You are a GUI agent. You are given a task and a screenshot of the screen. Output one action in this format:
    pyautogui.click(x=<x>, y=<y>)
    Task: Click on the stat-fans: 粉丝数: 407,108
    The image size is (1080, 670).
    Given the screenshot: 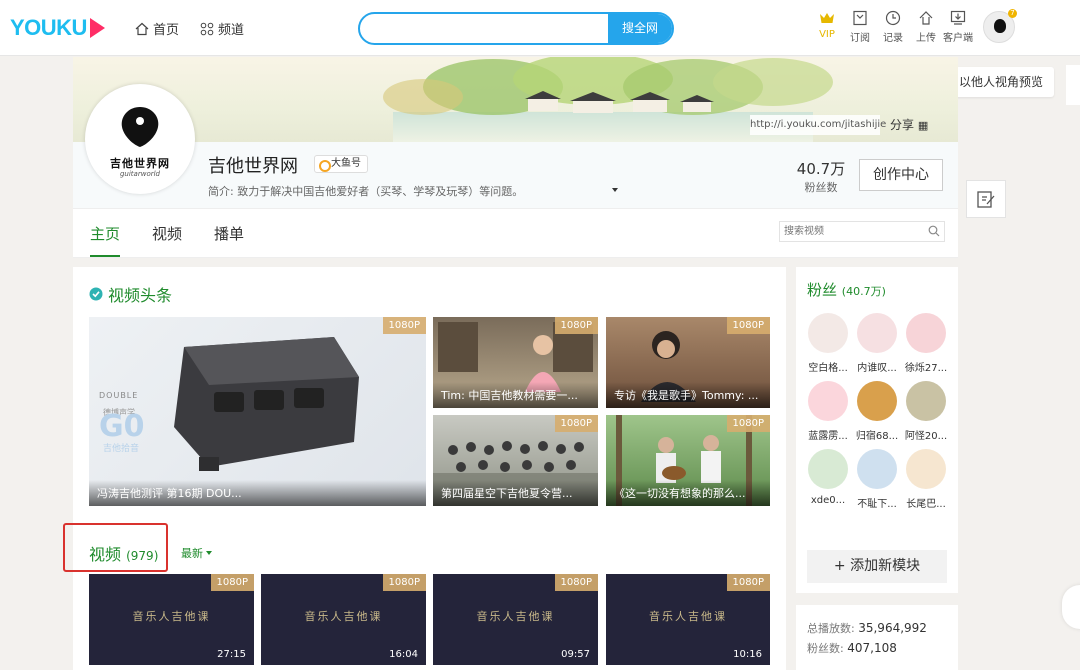 What is the action you would take?
    pyautogui.click(x=852, y=648)
    